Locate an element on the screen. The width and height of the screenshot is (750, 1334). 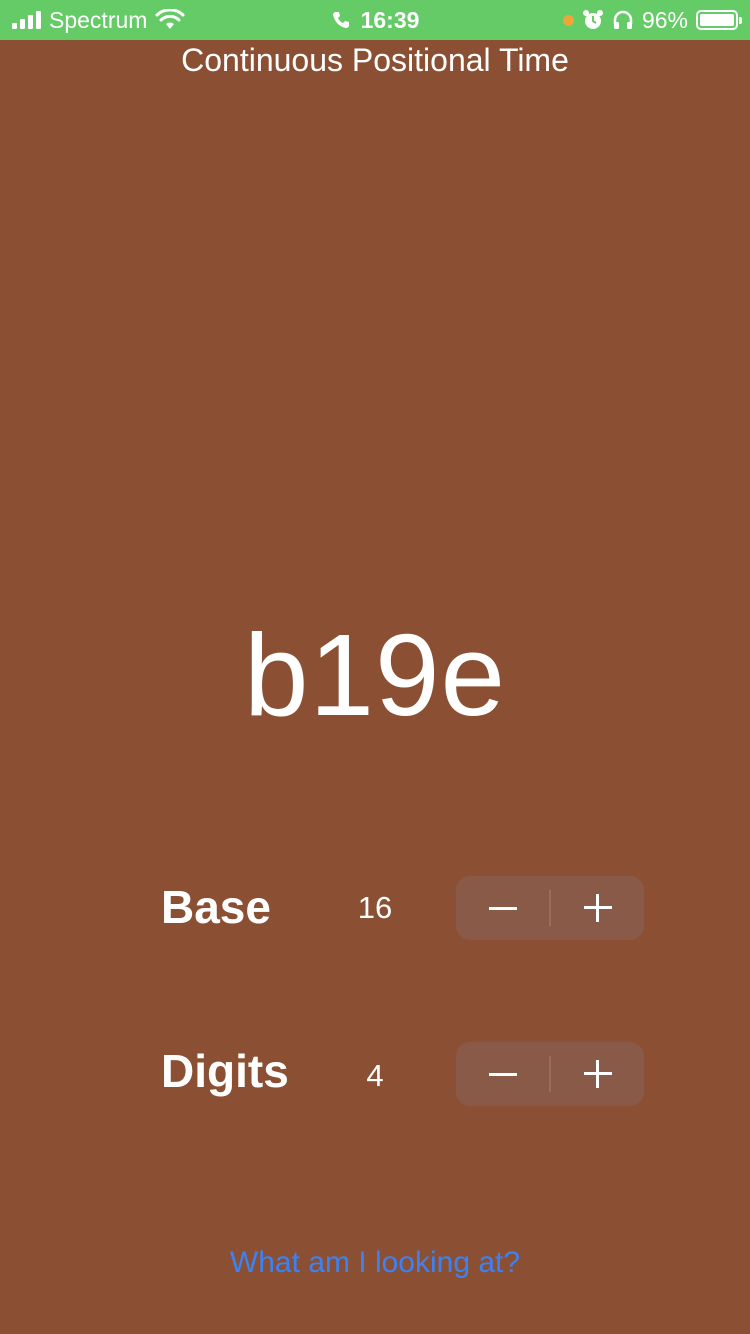
alarm-icon is located at coordinates (592, 19).